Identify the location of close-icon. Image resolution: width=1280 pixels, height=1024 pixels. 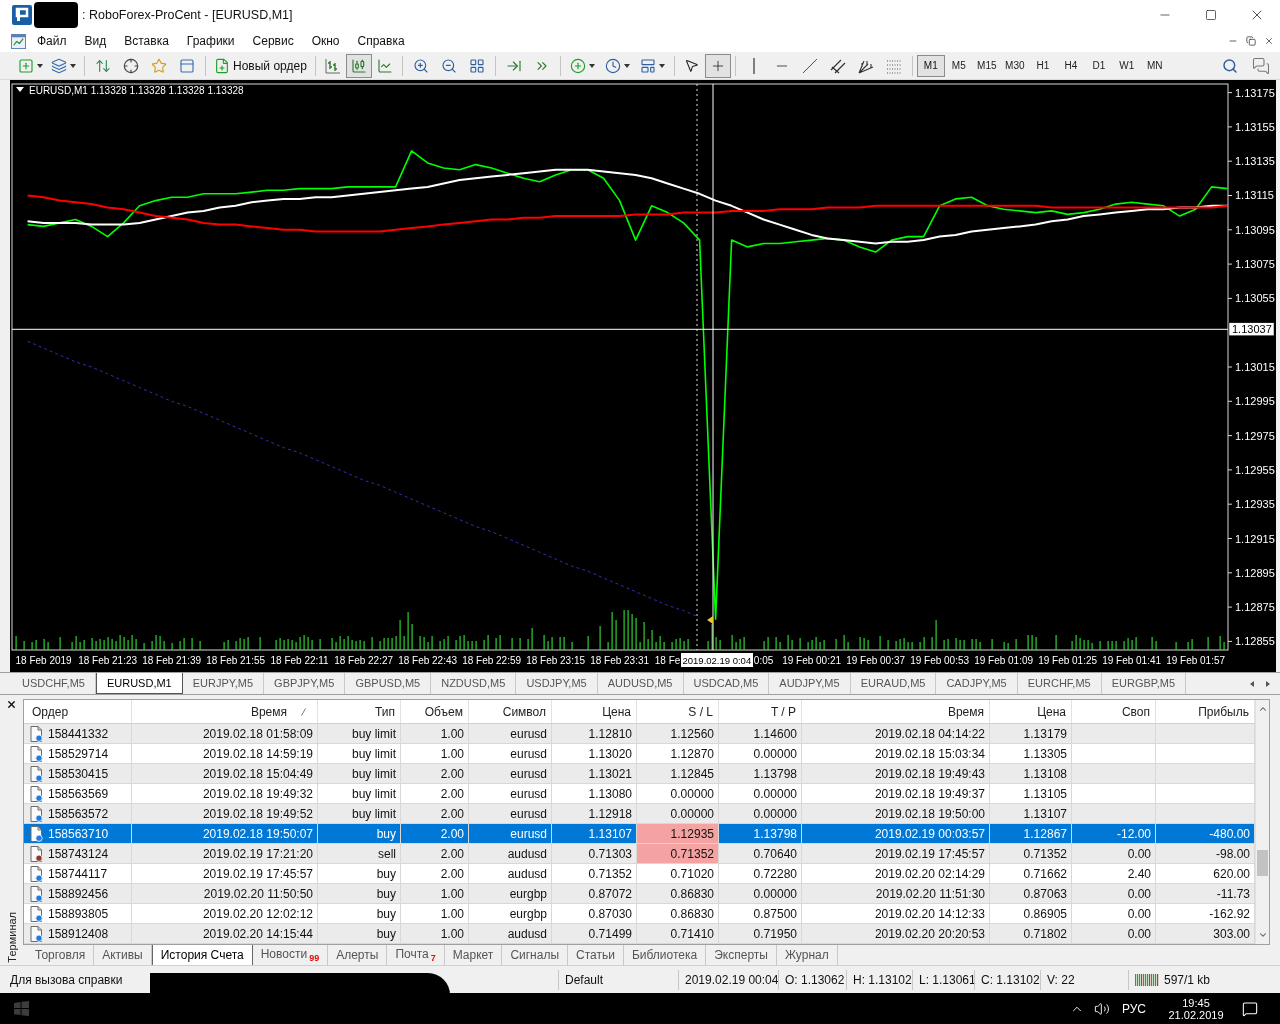
(11, 704).